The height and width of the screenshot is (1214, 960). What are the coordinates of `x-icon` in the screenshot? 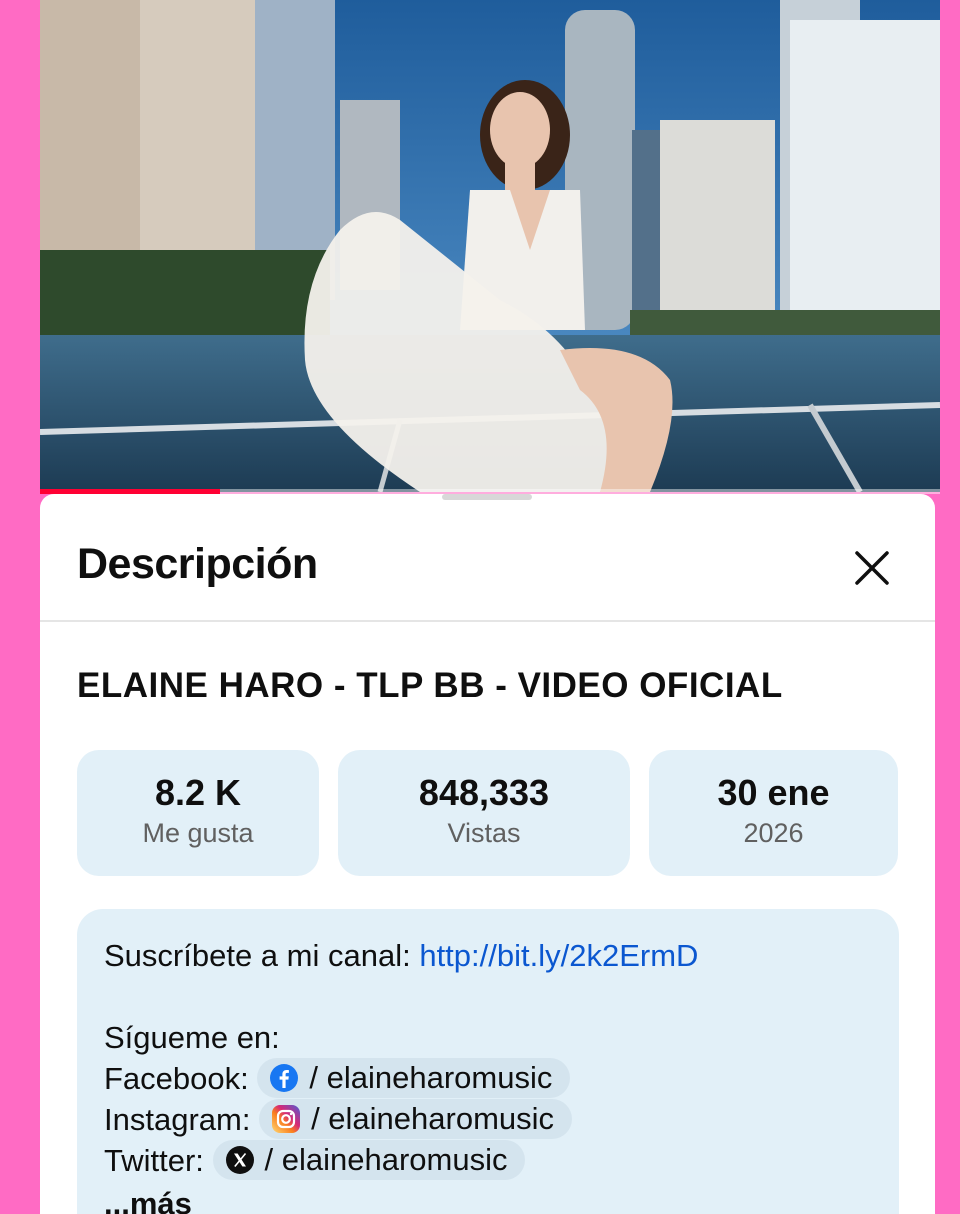 It's located at (240, 1160).